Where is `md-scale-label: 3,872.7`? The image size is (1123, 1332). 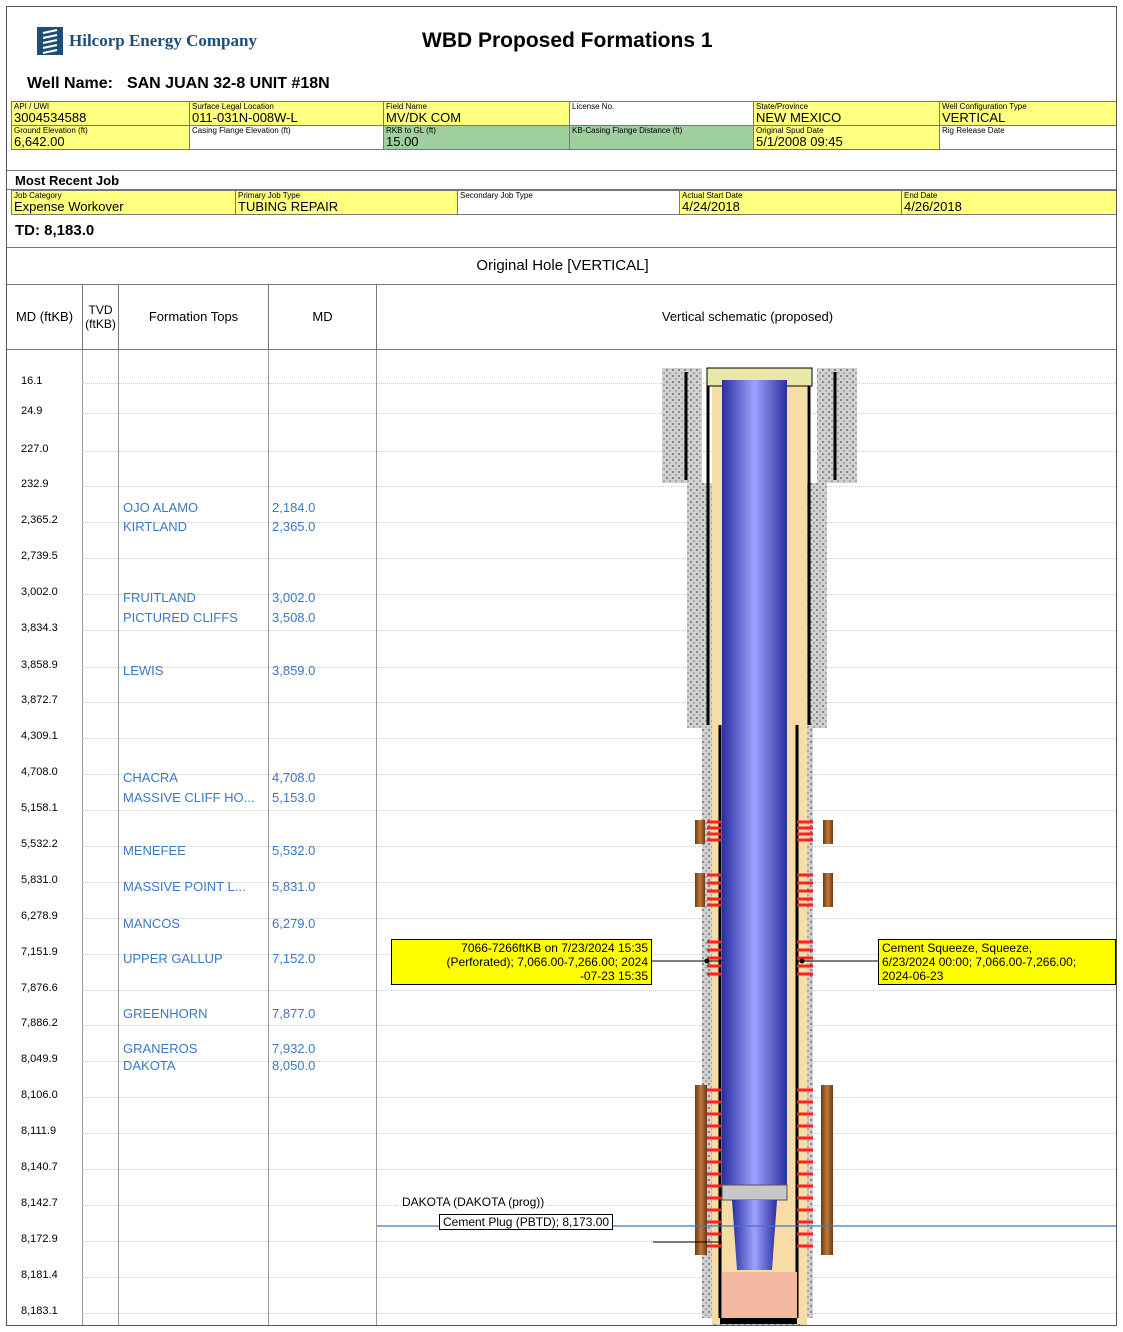 md-scale-label: 3,872.7 is located at coordinates (39, 700).